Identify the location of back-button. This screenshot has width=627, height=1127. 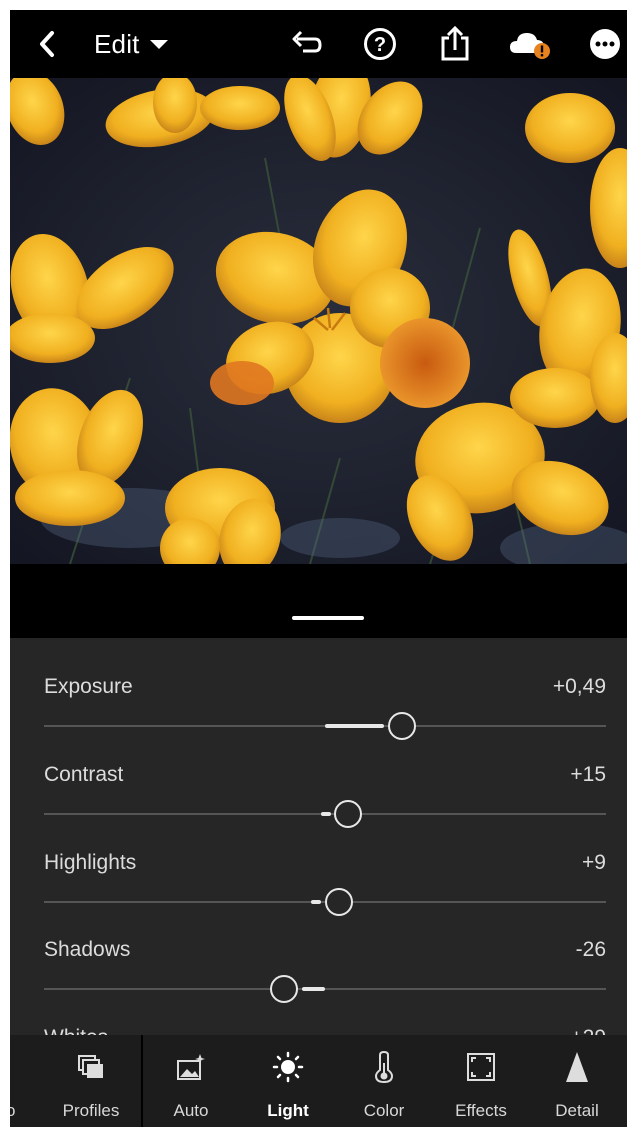
(47, 44).